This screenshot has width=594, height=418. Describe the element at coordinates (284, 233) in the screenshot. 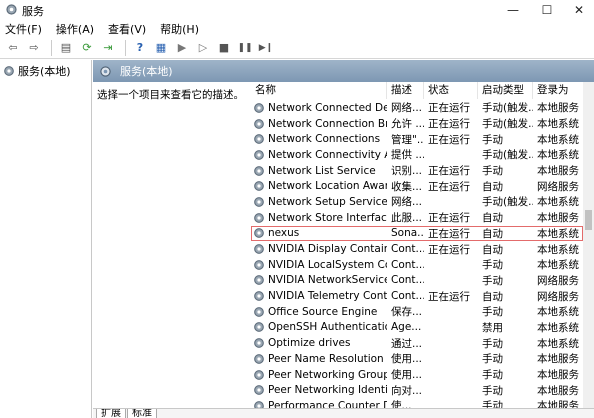

I see `service-name: nexus` at that location.